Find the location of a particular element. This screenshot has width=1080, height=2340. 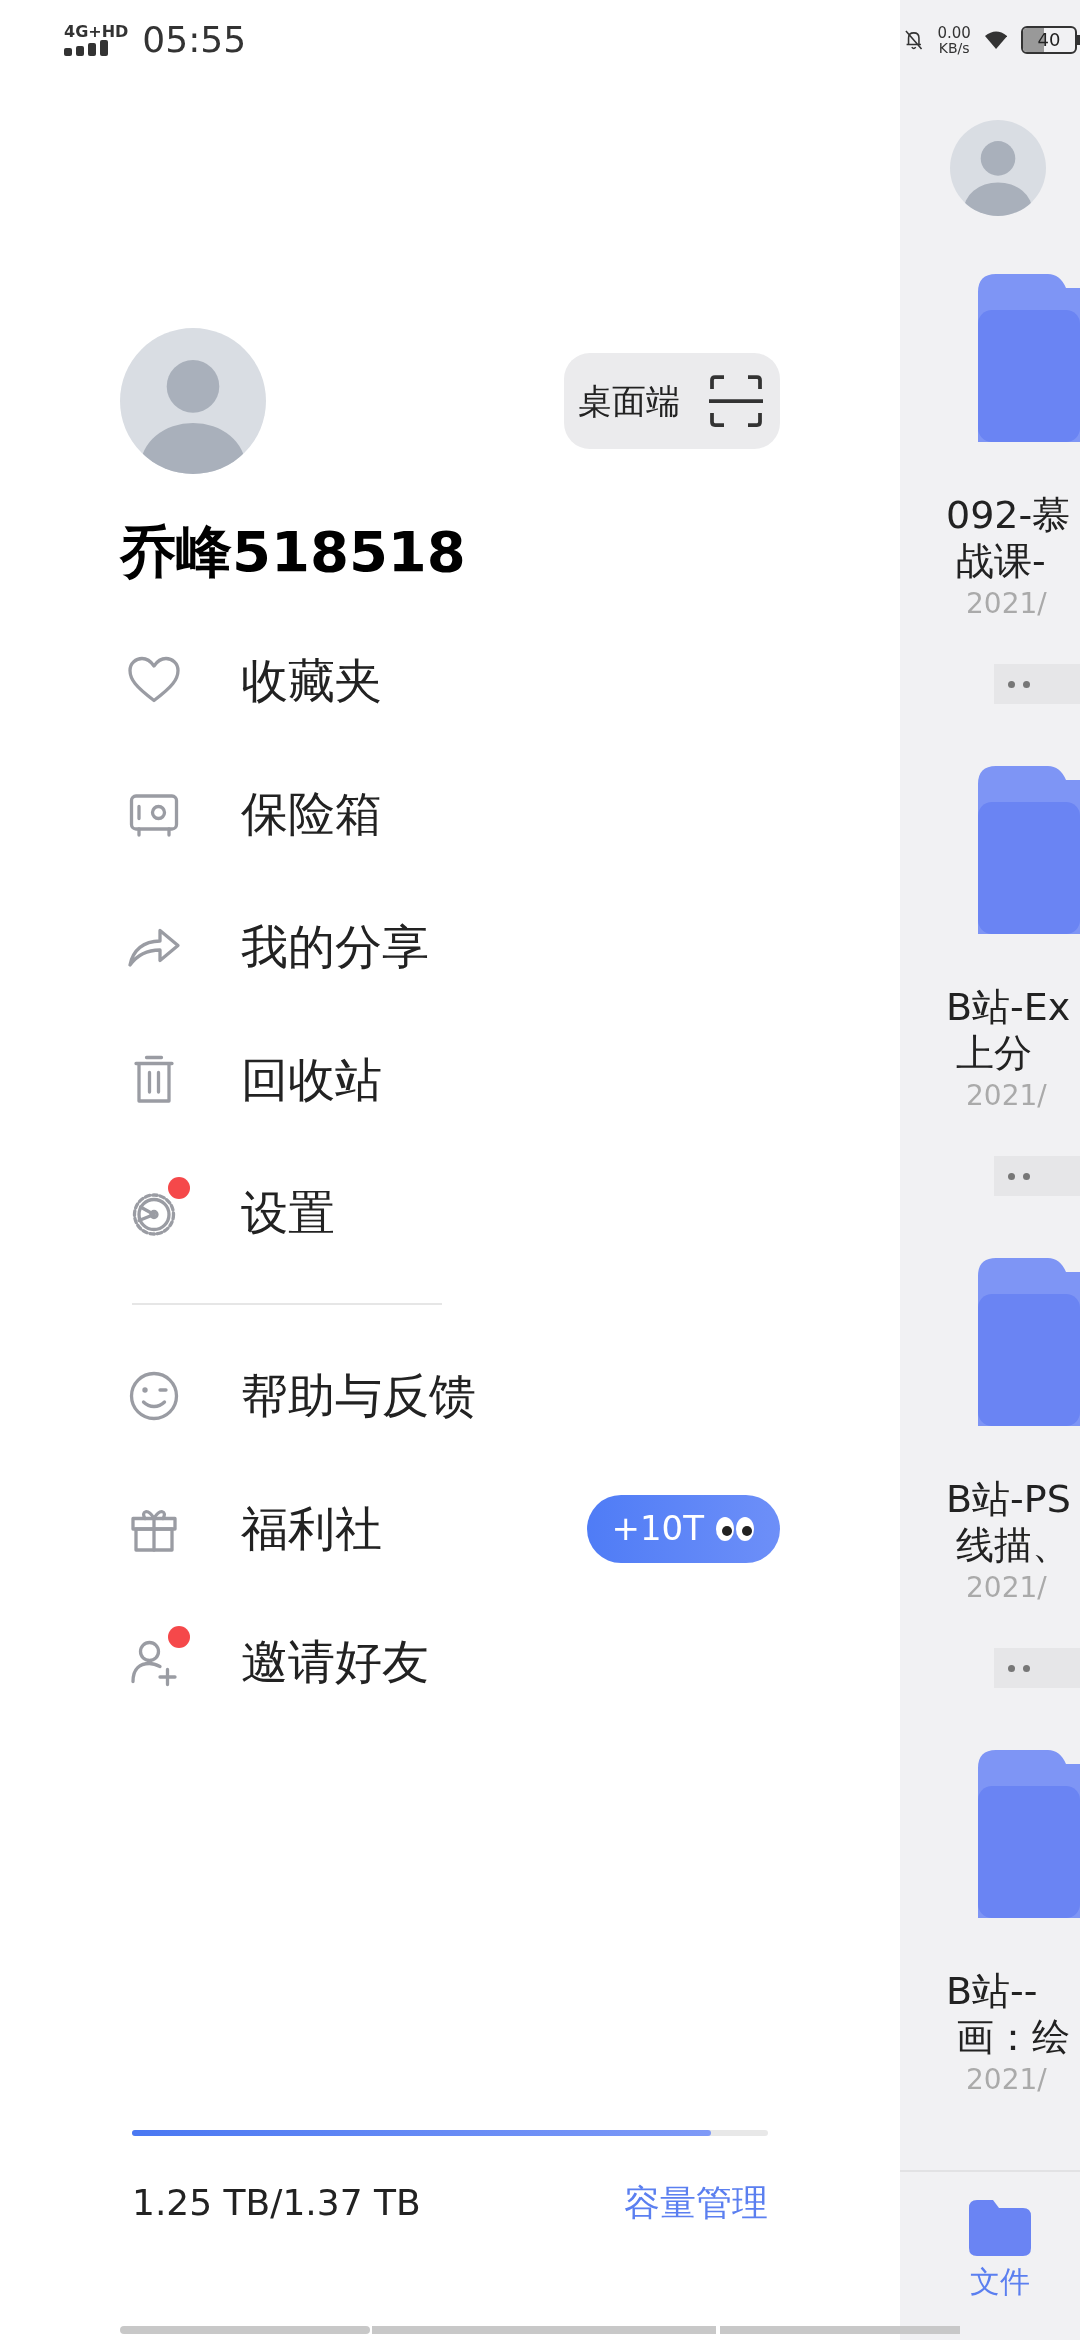

network-type: 4G+HD is located at coordinates (96, 32).